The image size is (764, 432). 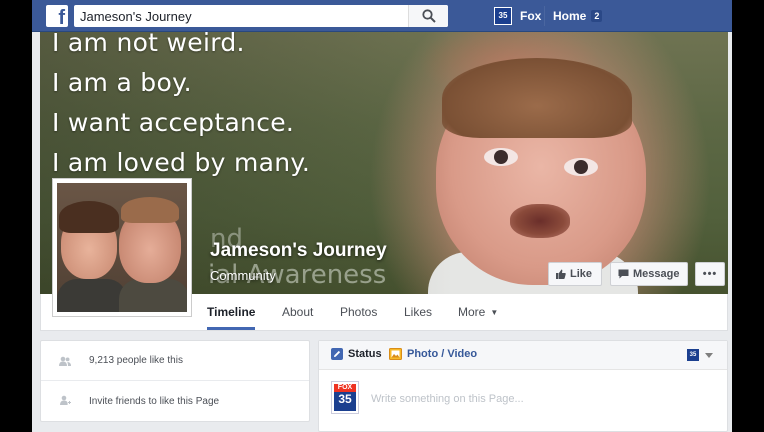 What do you see at coordinates (523, 355) in the screenshot?
I see `composer-header: Status Photo / Video 35` at bounding box center [523, 355].